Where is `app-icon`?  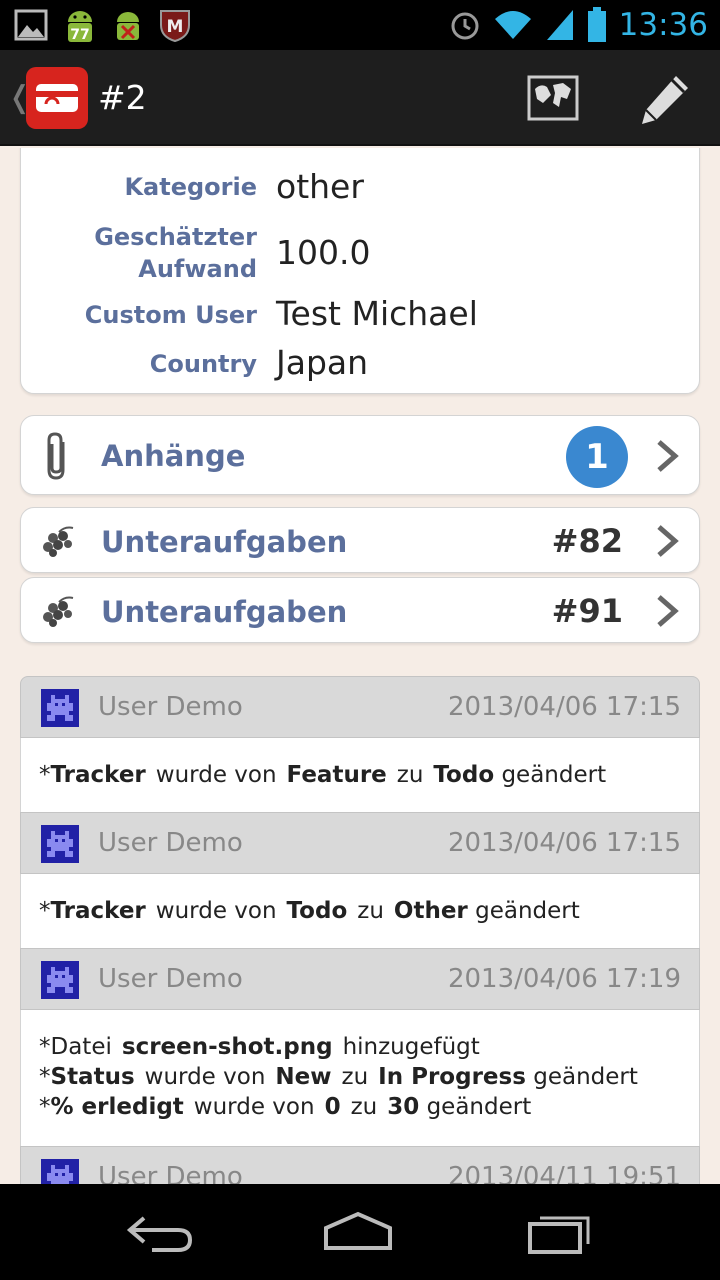
app-icon is located at coordinates (57, 98).